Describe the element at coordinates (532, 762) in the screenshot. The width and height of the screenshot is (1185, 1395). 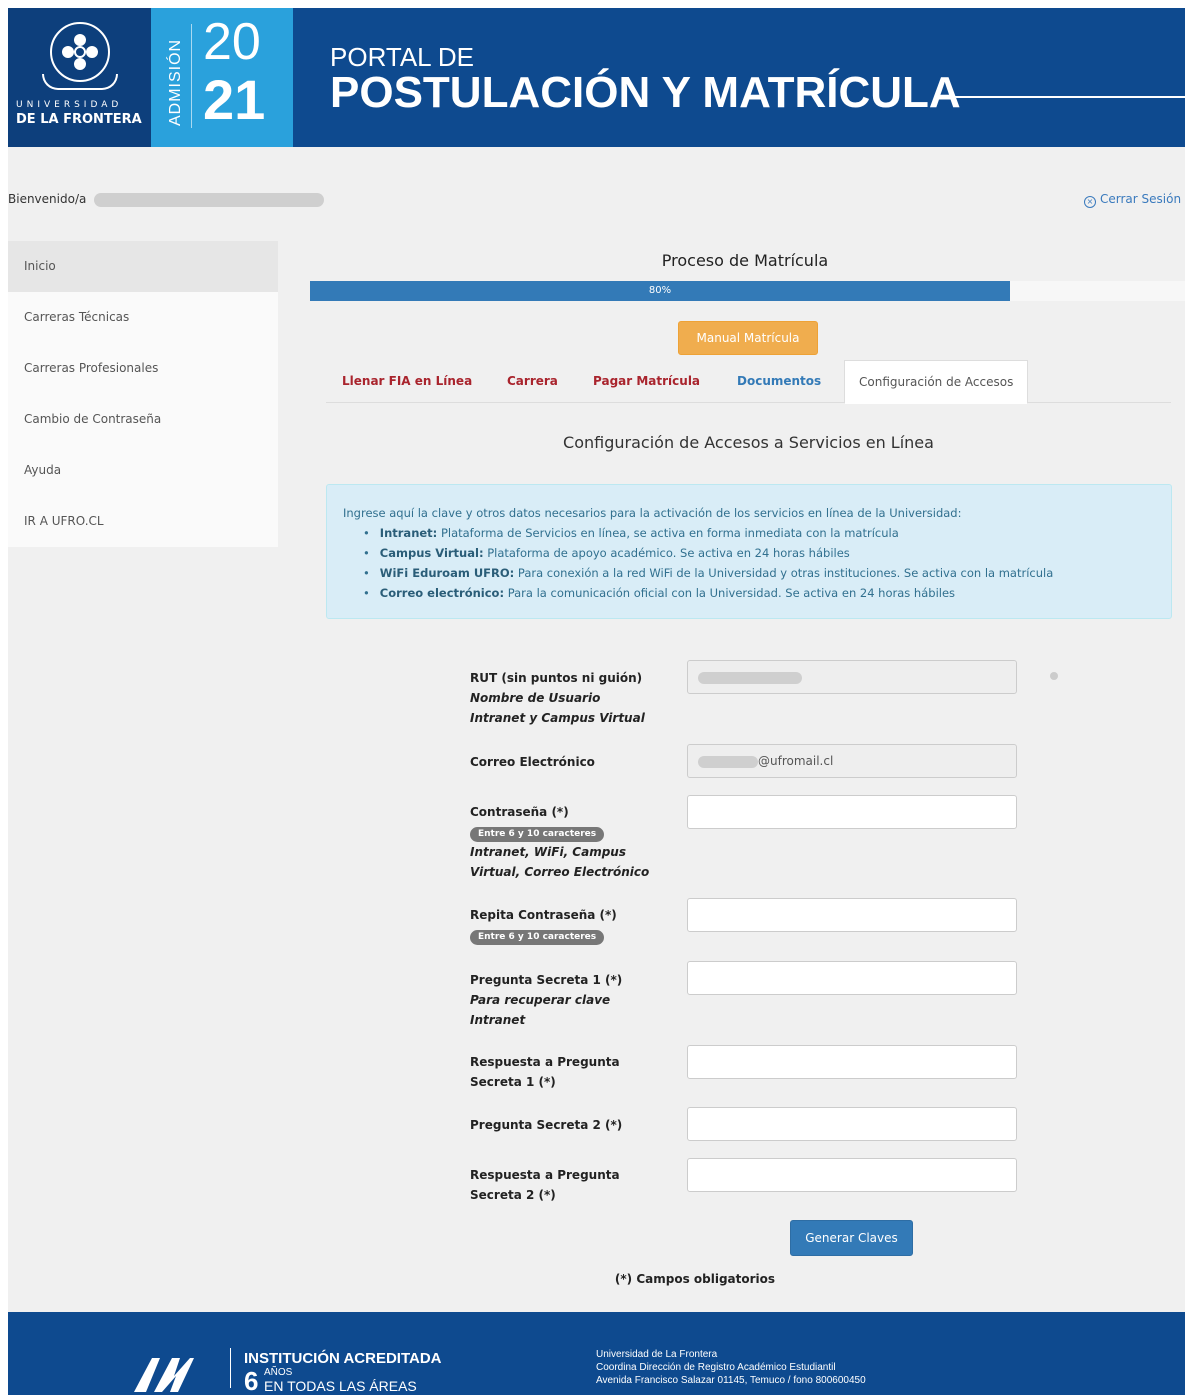
I see `email-label: Correo Electrónico` at that location.